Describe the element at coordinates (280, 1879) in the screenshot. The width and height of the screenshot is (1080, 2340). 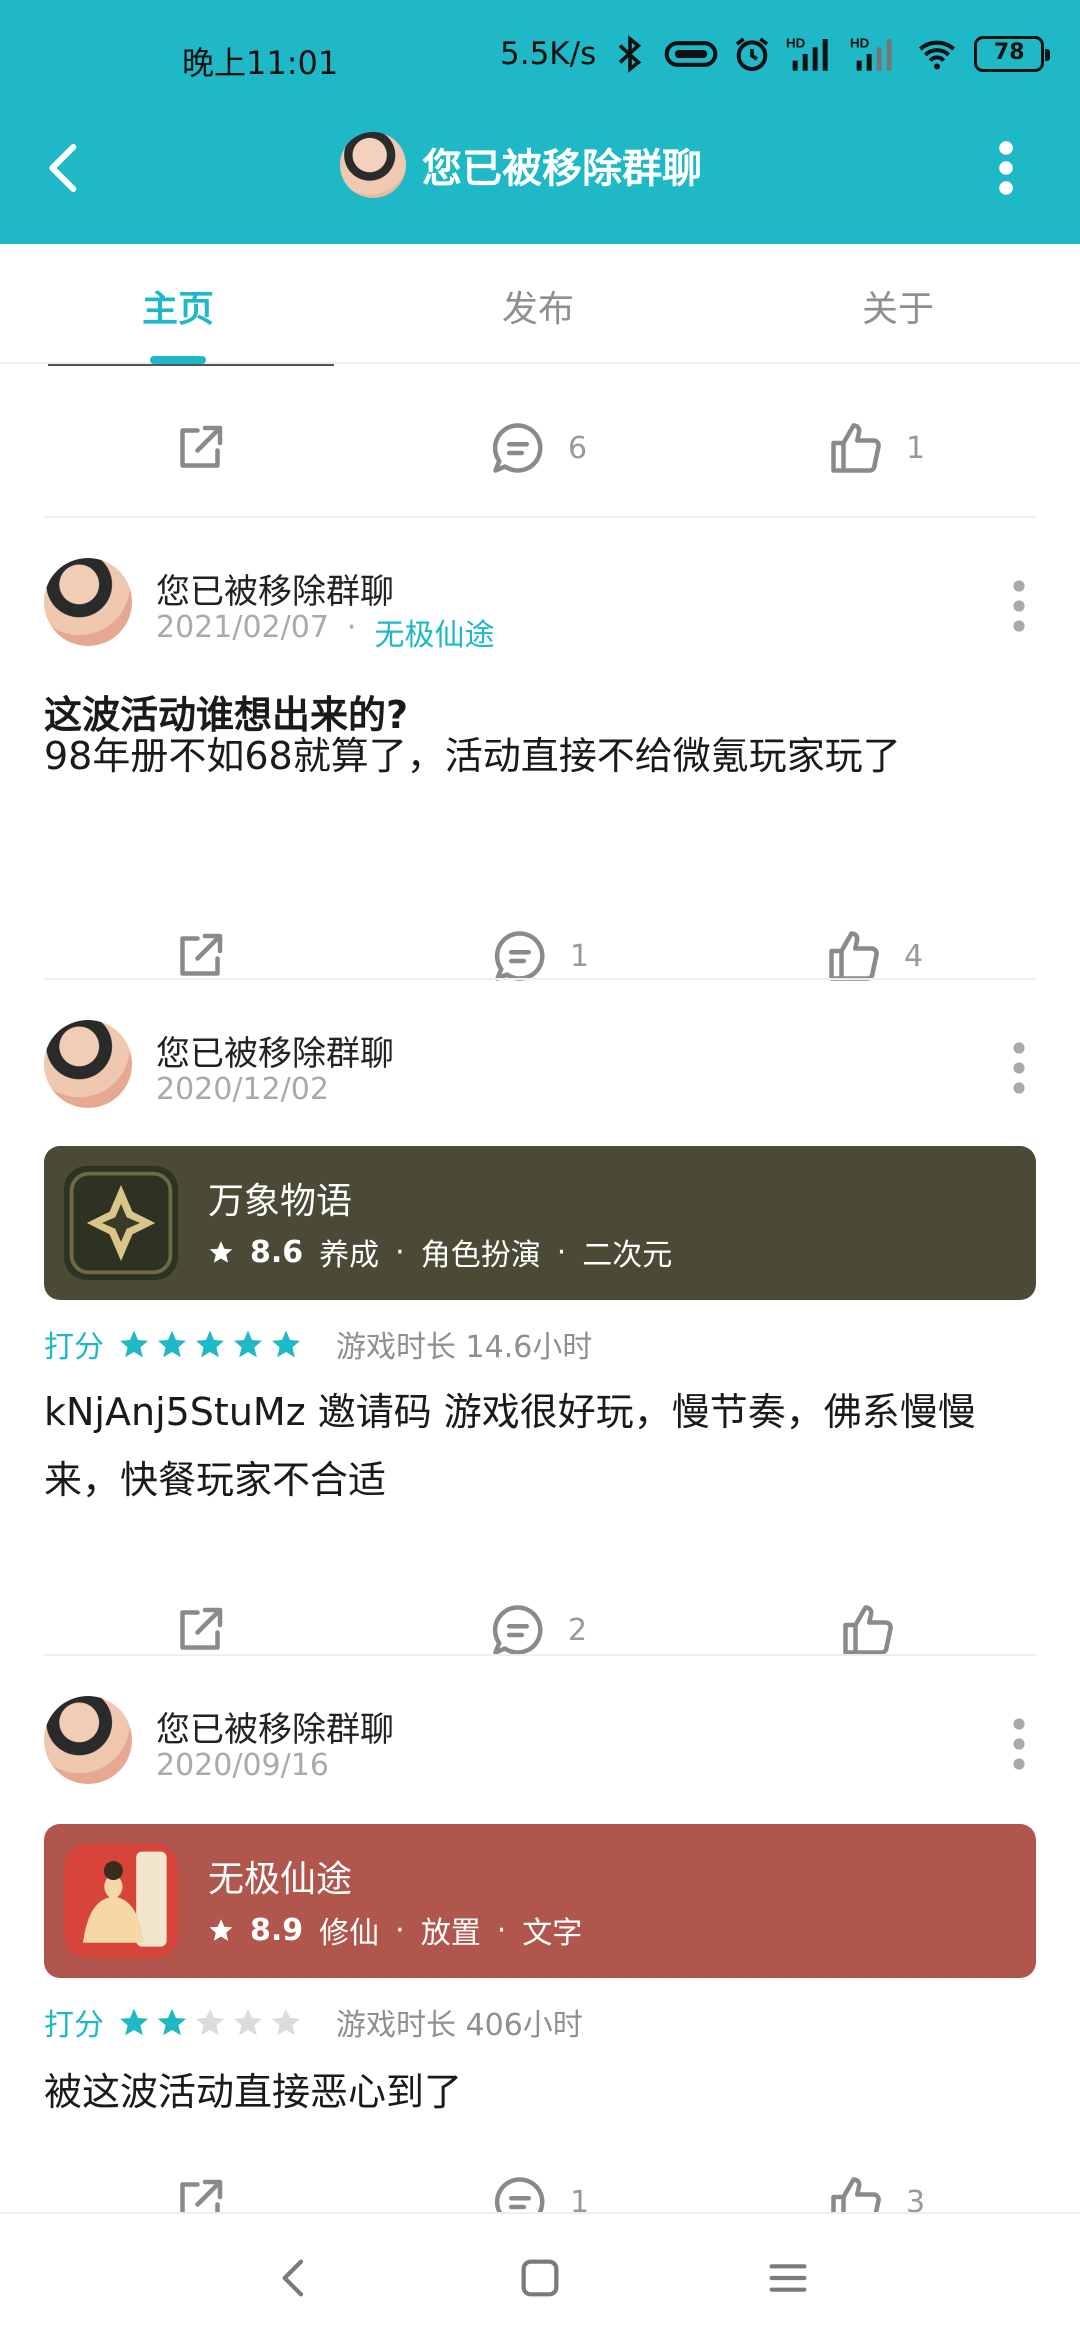
I see `game-name: 无极仙途` at that location.